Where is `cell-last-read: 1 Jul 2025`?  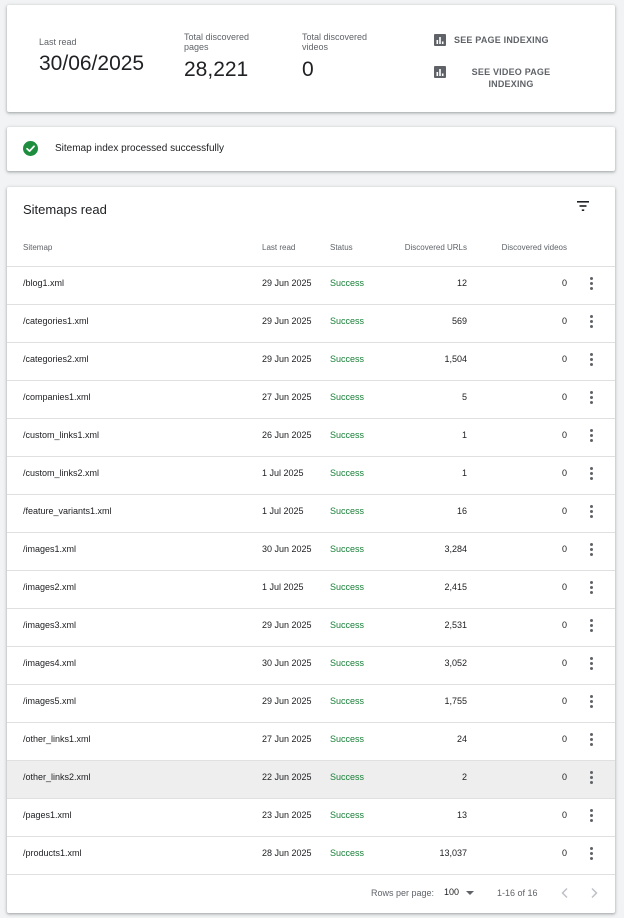 cell-last-read: 1 Jul 2025 is located at coordinates (283, 473).